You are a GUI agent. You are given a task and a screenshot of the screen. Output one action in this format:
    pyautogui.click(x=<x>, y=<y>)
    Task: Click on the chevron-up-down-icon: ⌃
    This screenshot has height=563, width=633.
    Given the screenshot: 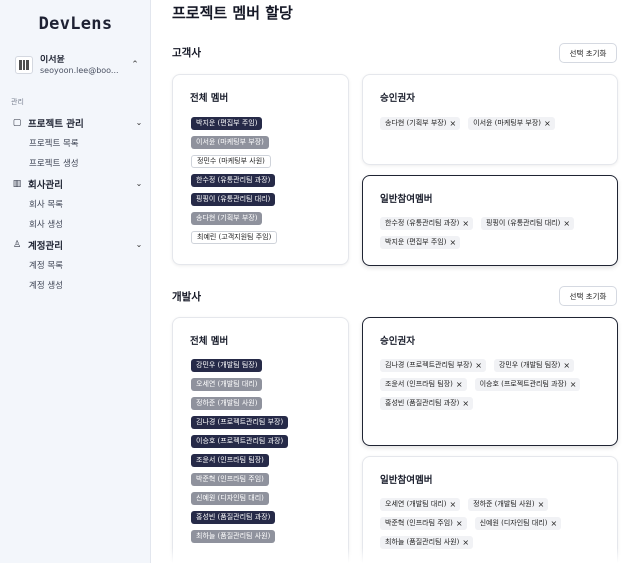 What is the action you would take?
    pyautogui.click(x=135, y=65)
    